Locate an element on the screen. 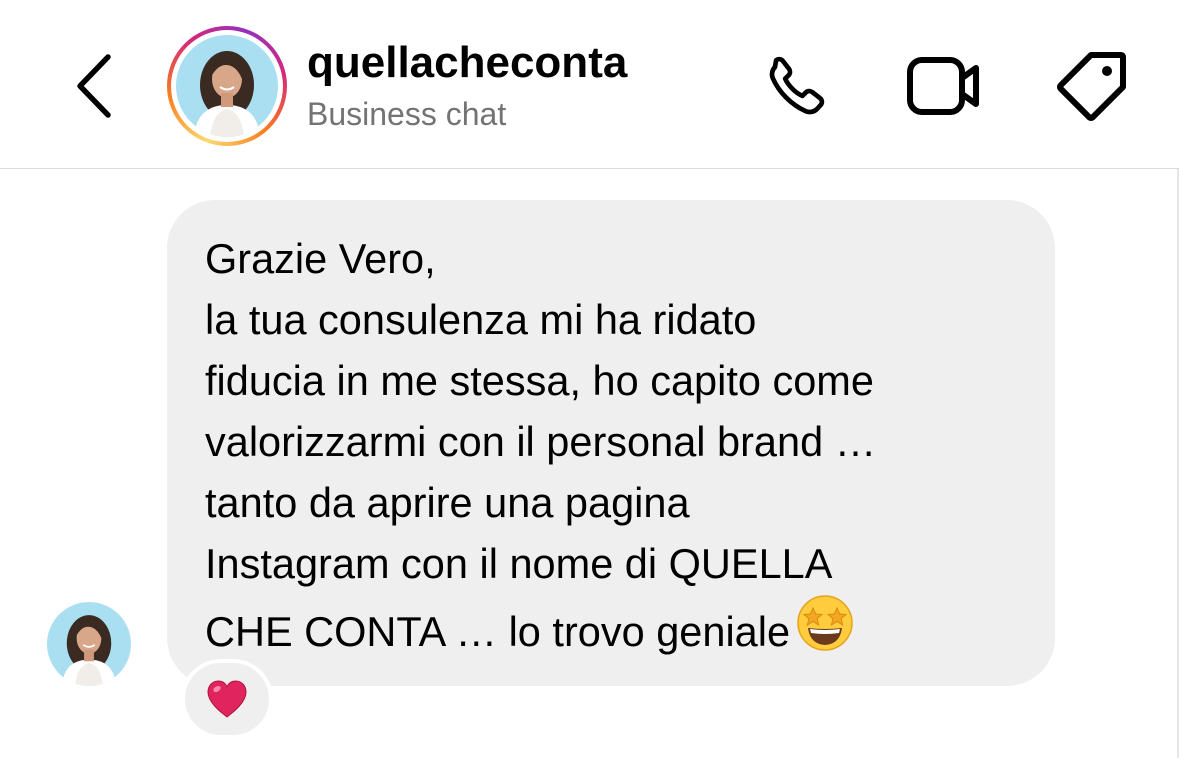 Image resolution: width=1179 pixels, height=758 pixels. chat-title-block: quellacheconta Business chat is located at coordinates (467, 85).